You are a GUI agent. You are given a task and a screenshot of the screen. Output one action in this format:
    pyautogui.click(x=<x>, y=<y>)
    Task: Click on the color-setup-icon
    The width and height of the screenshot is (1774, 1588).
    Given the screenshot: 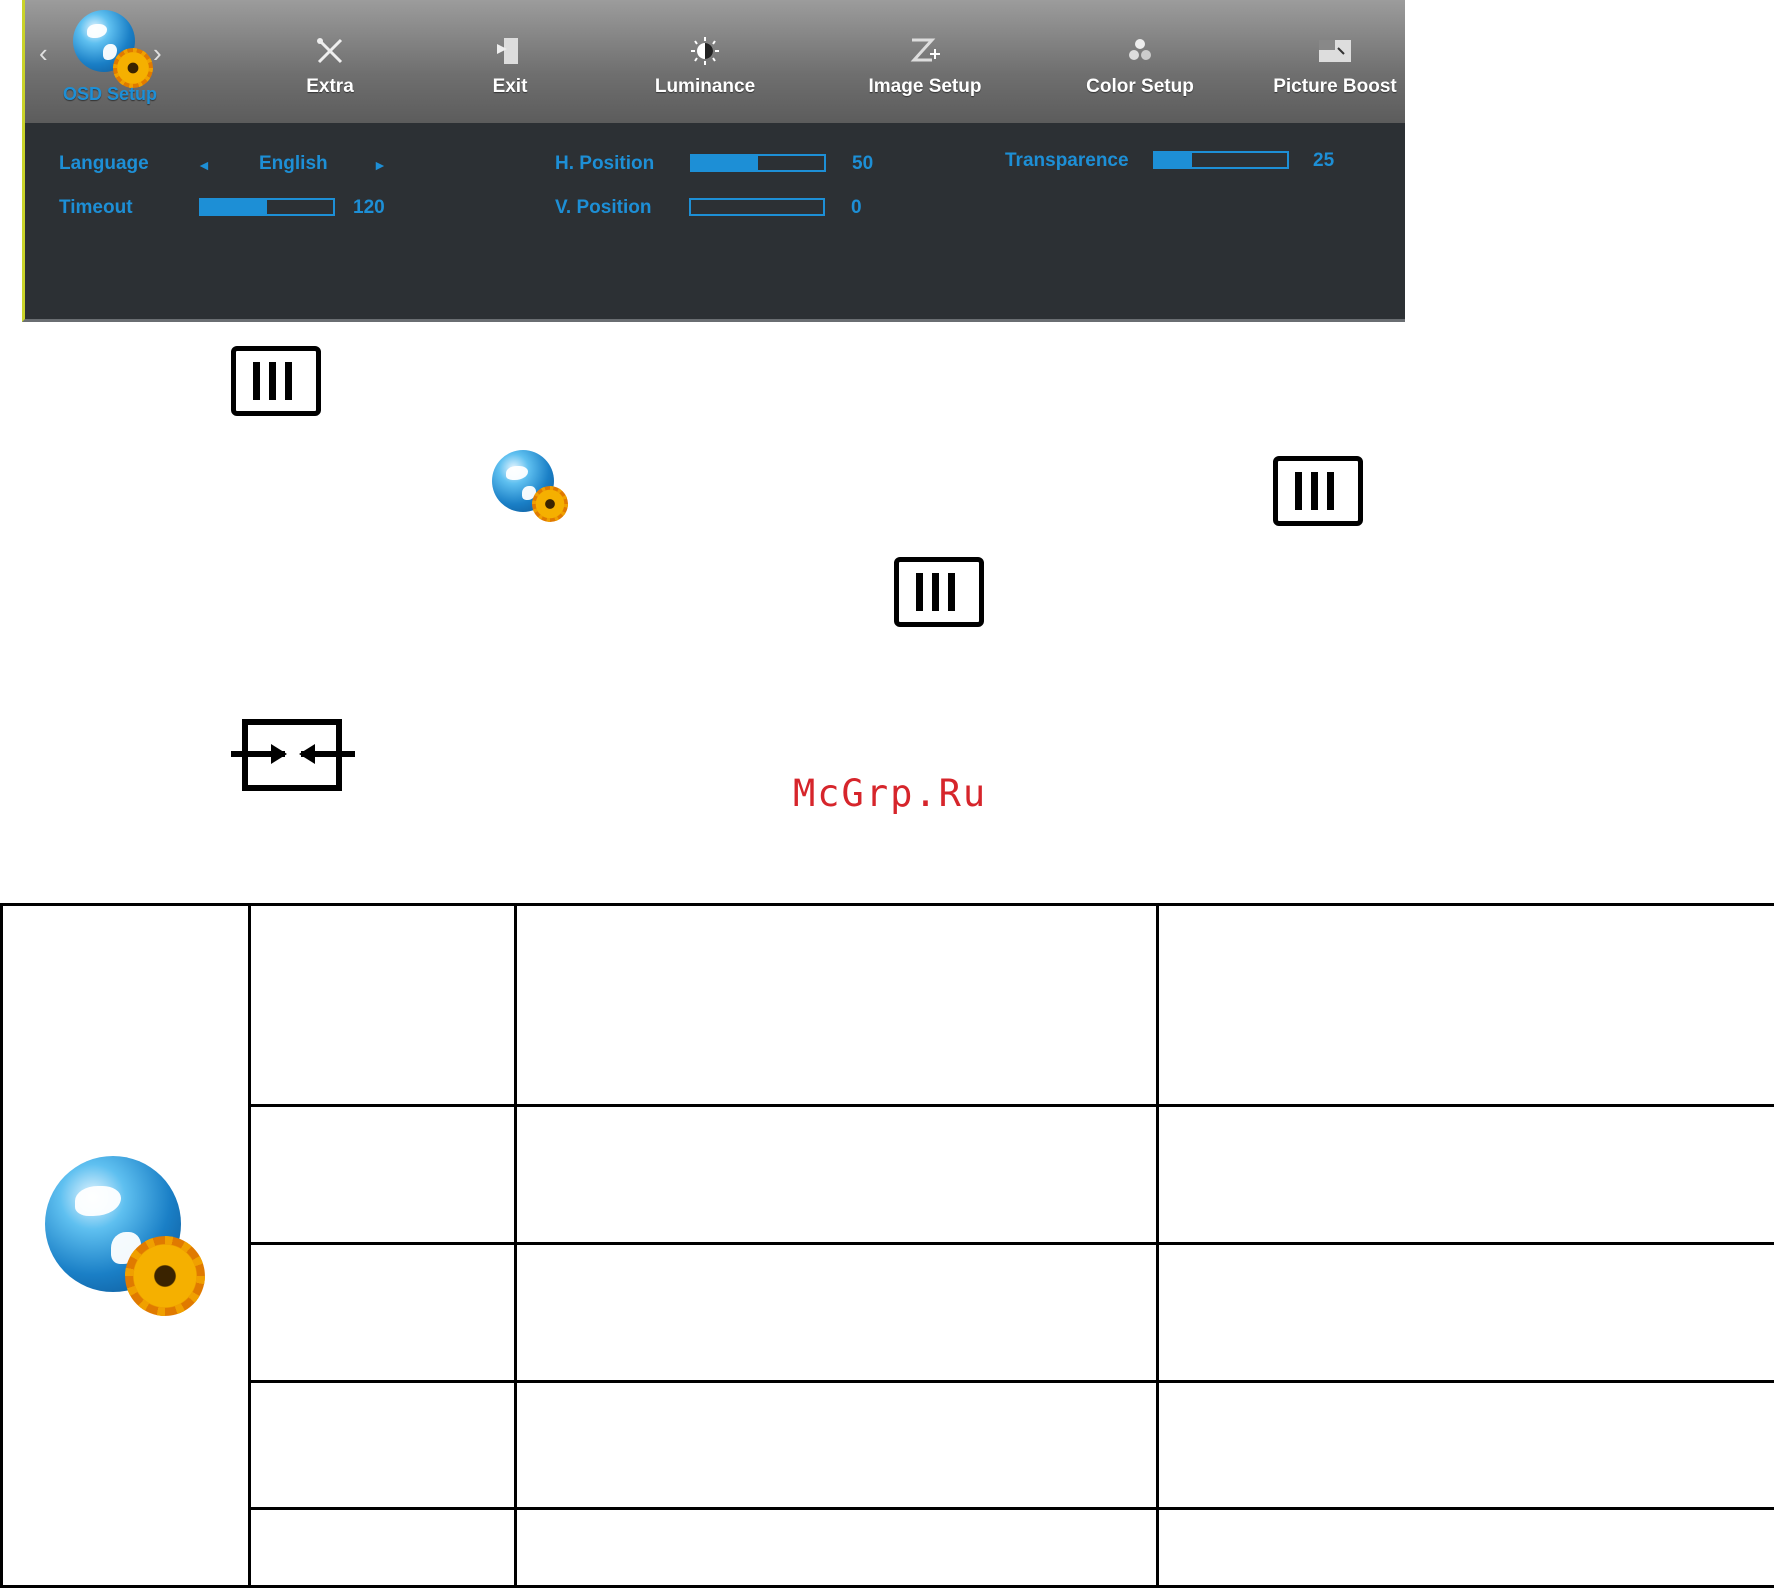 What is the action you would take?
    pyautogui.click(x=1140, y=49)
    